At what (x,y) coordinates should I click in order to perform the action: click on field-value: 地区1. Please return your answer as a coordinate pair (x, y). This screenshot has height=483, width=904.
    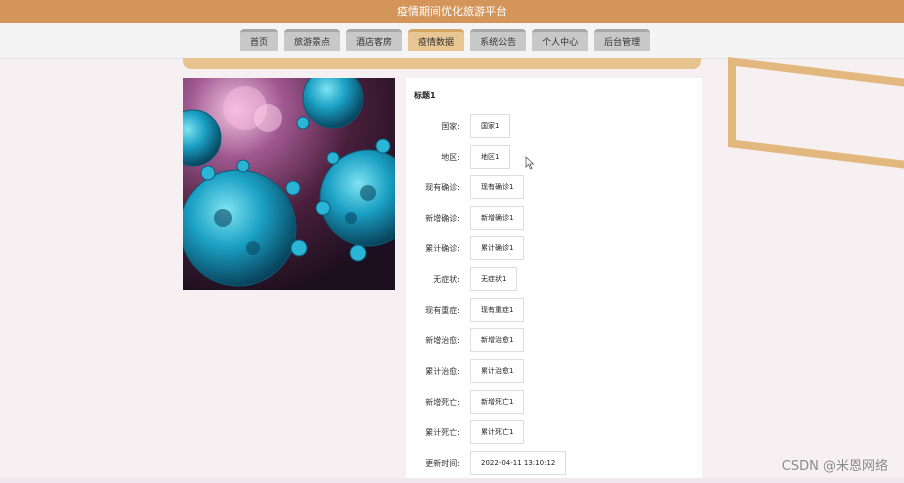
    Looking at the image, I should click on (490, 157).